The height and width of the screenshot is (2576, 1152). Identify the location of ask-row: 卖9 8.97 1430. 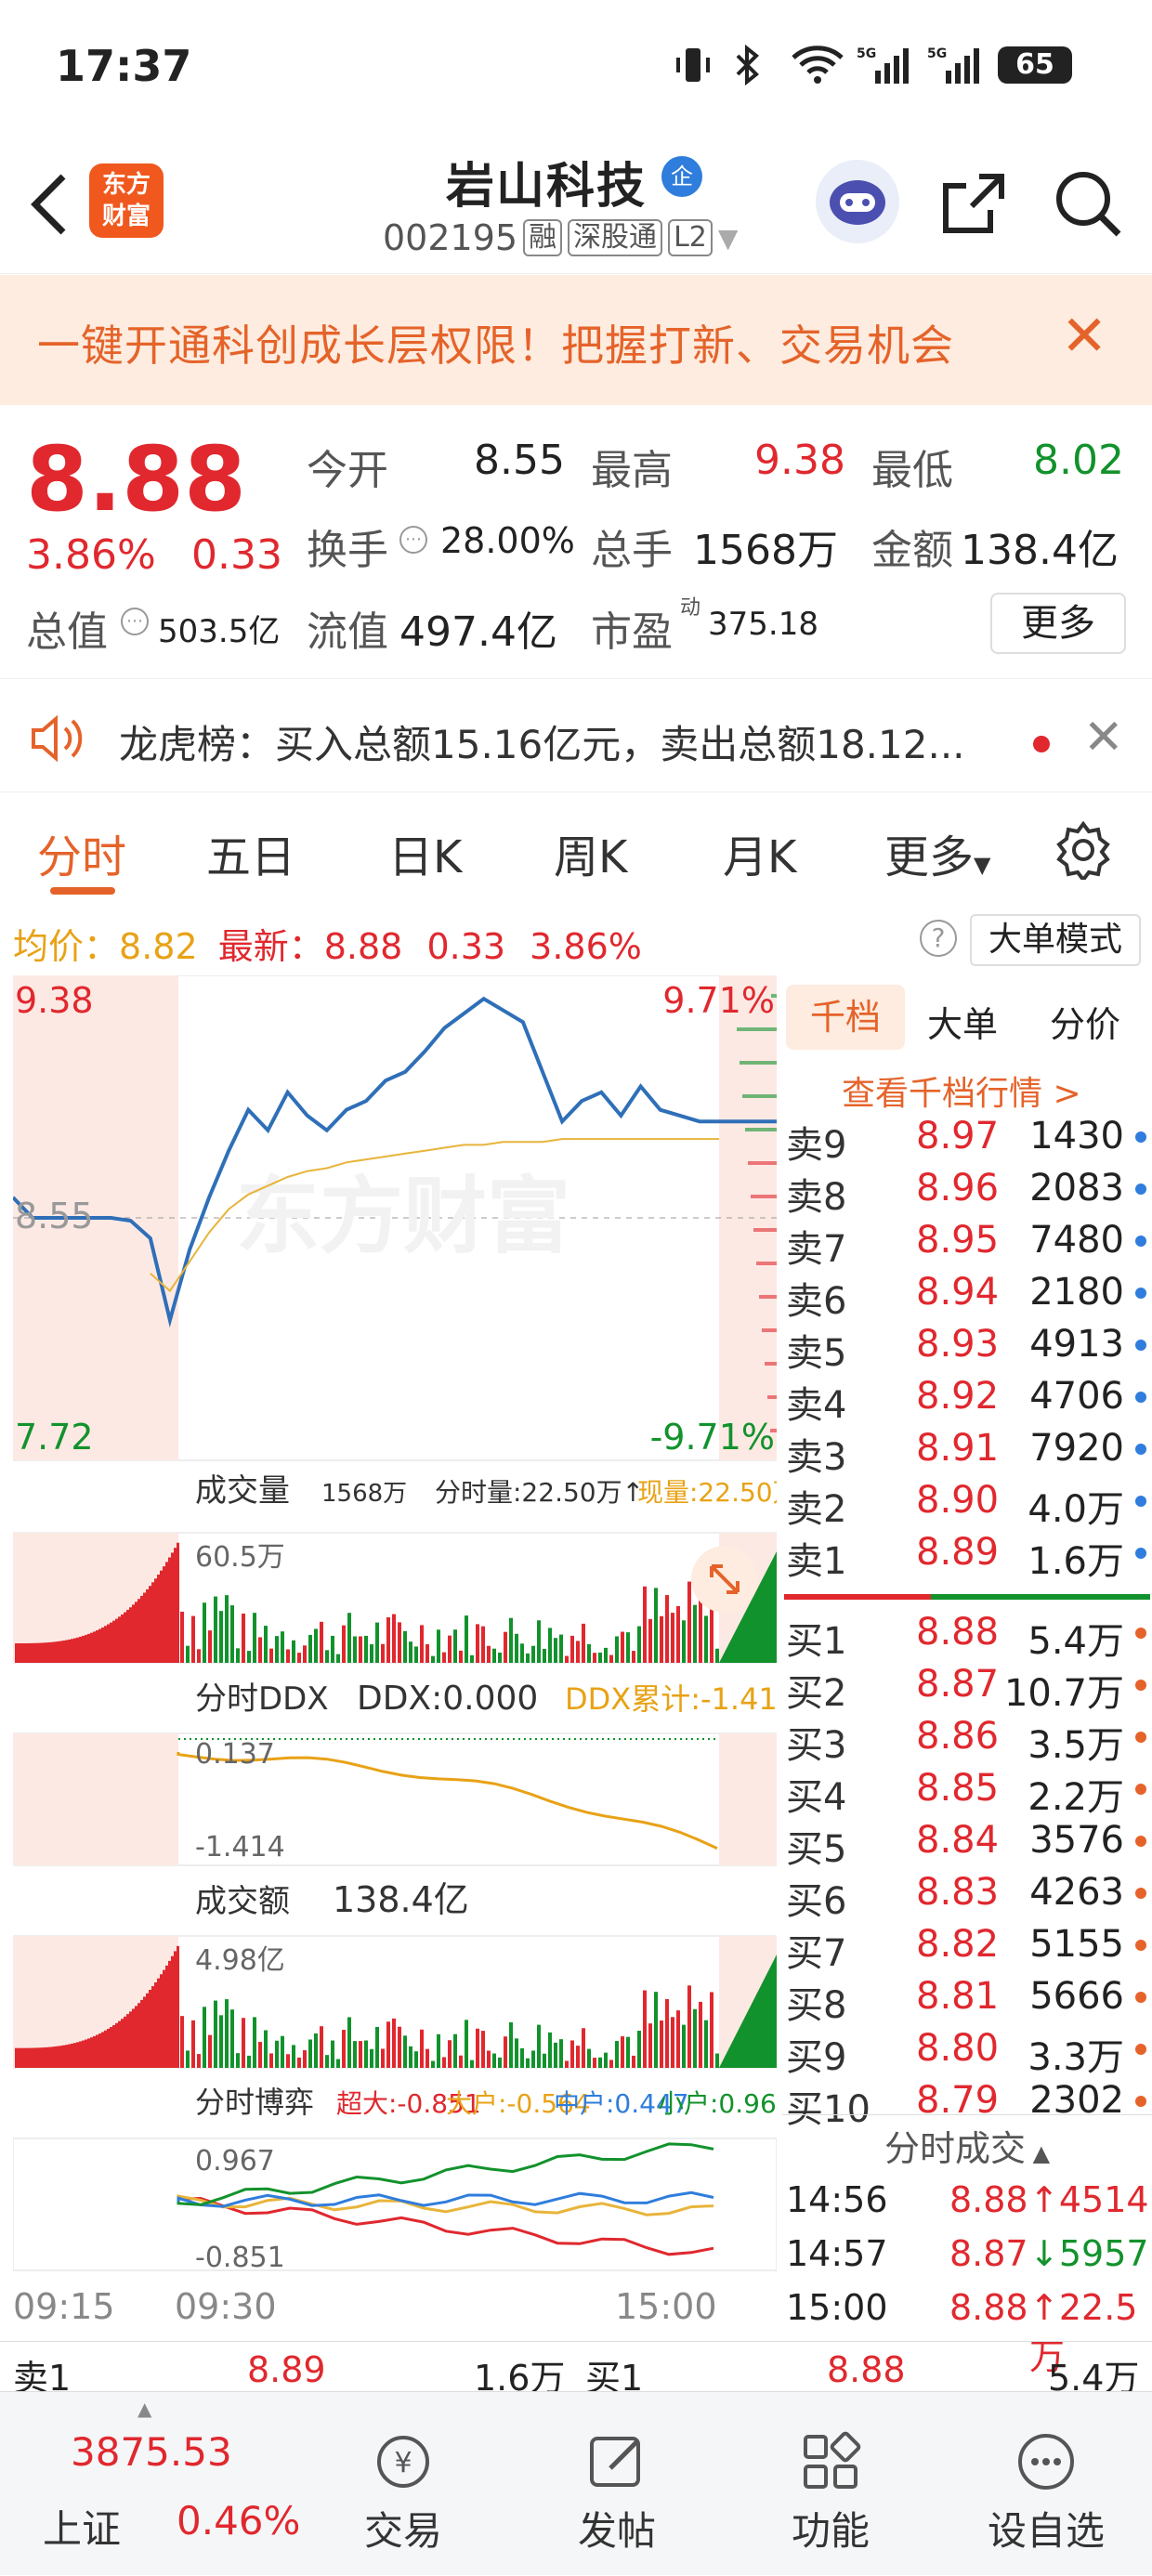
(967, 1139).